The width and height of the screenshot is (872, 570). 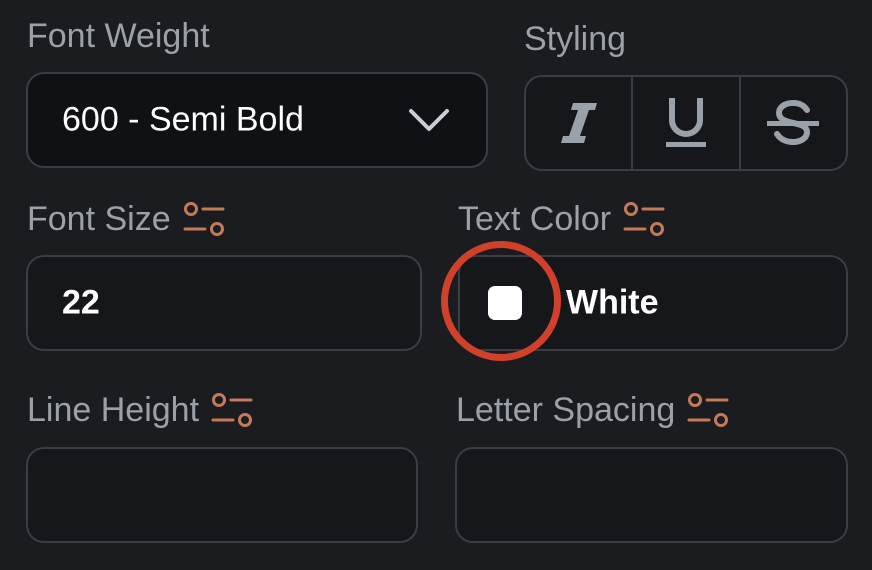 I want to click on letter-spacing-label: Letter Spacing, so click(x=592, y=410).